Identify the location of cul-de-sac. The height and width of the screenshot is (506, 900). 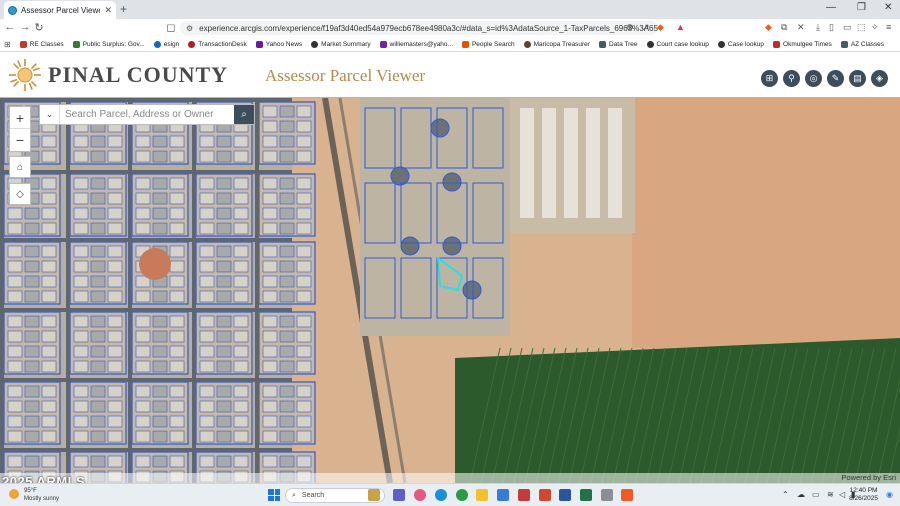
(440, 128).